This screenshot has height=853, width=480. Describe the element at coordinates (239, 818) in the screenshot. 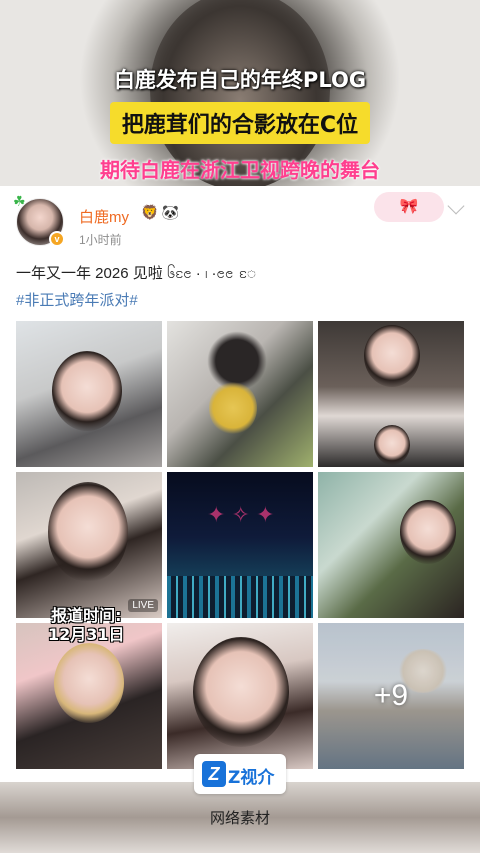

I see `source-caption: 网络素材` at that location.